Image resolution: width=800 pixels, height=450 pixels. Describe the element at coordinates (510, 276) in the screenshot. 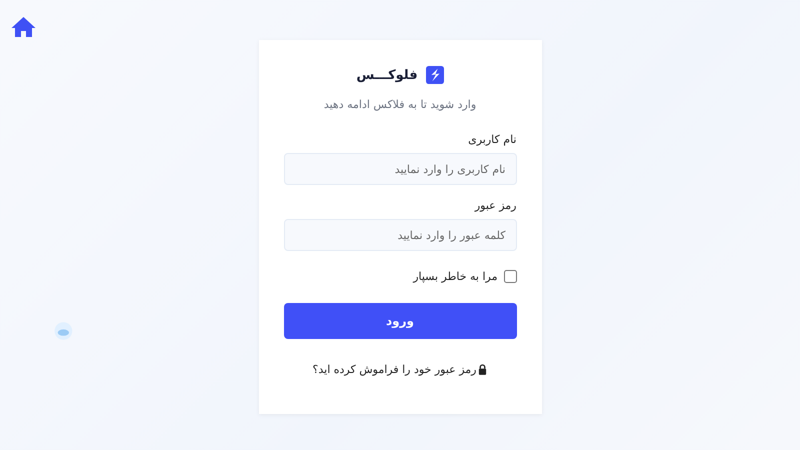

I see `remember-checkbox` at that location.